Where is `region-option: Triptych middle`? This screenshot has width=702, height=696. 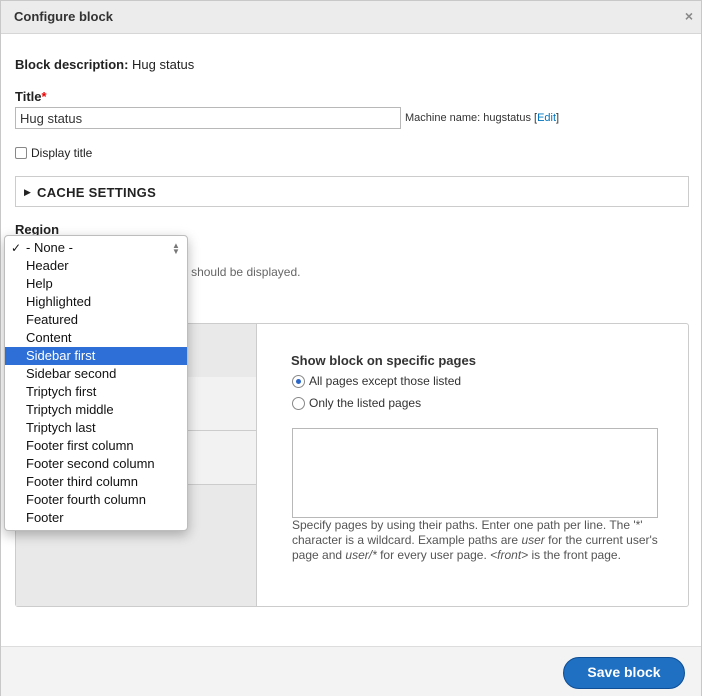 region-option: Triptych middle is located at coordinates (96, 410).